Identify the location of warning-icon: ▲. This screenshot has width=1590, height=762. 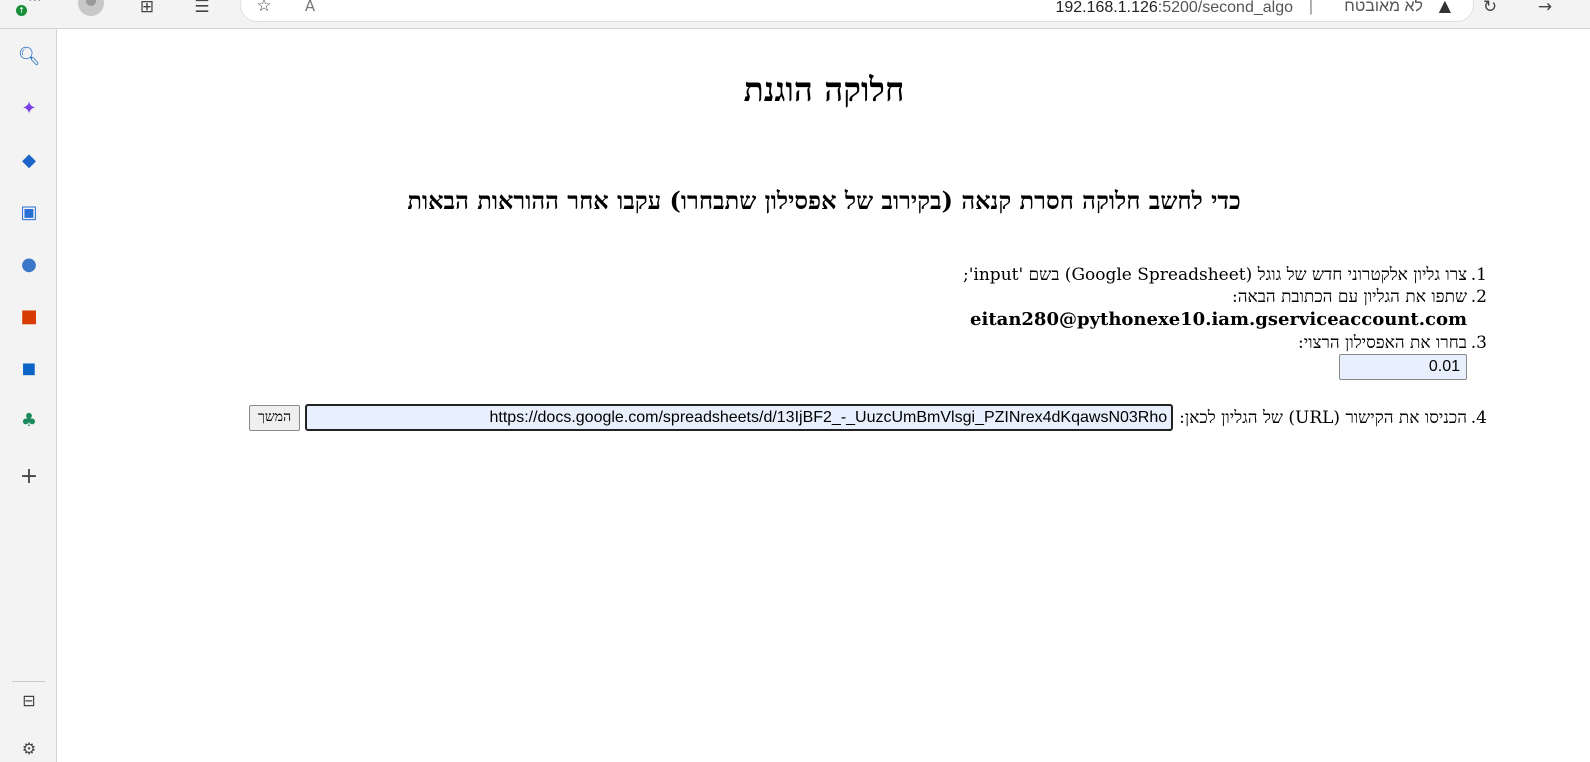
(1445, 7).